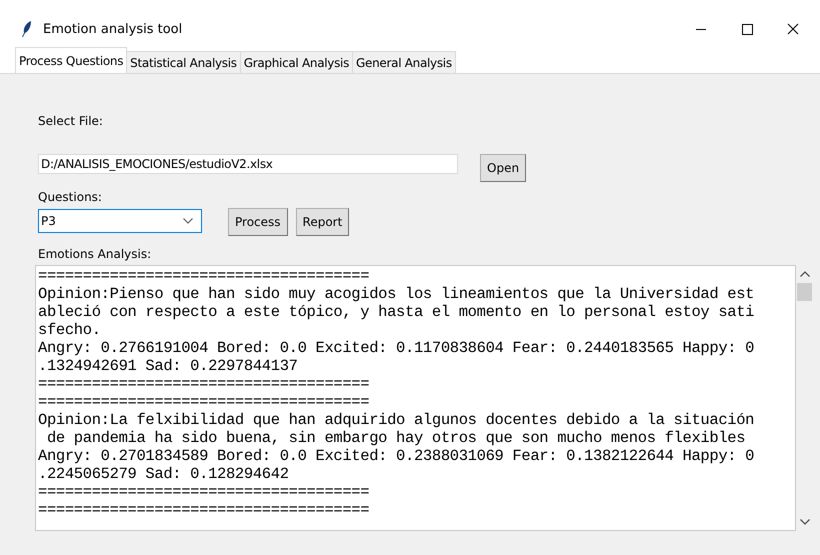  Describe the element at coordinates (396, 438) in the screenshot. I see `output-line: de pandemia ha sido buena, sin embargo hay otros que son mucho menos flexibles` at that location.